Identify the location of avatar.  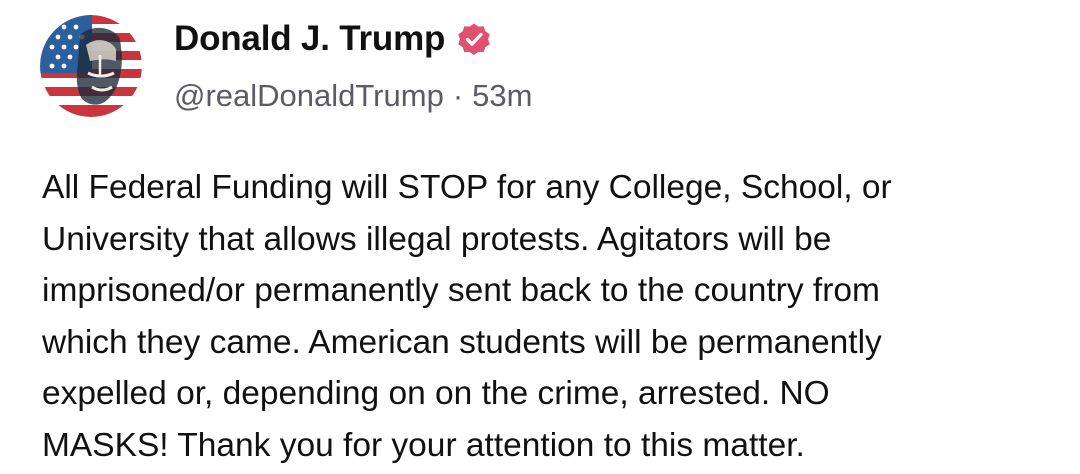
(91, 66).